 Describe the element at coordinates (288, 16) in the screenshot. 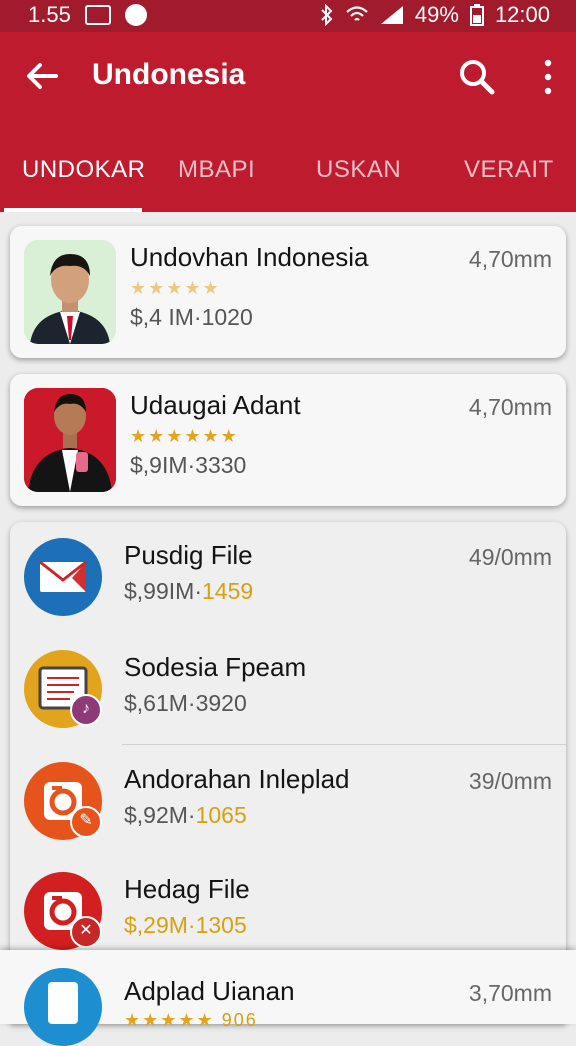

I see `status-bar: 1.55 49% 12:00` at that location.